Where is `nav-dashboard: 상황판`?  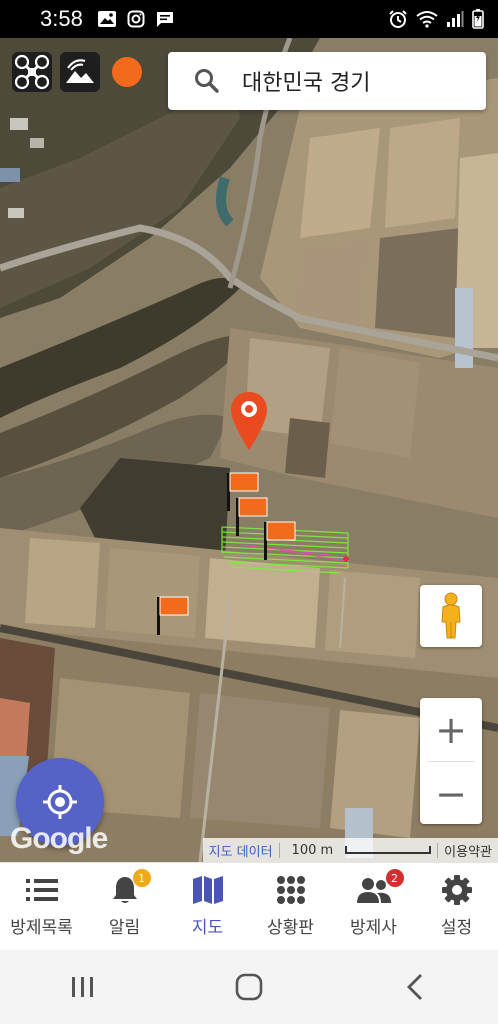
nav-dashboard: 상황판 is located at coordinates (290, 906).